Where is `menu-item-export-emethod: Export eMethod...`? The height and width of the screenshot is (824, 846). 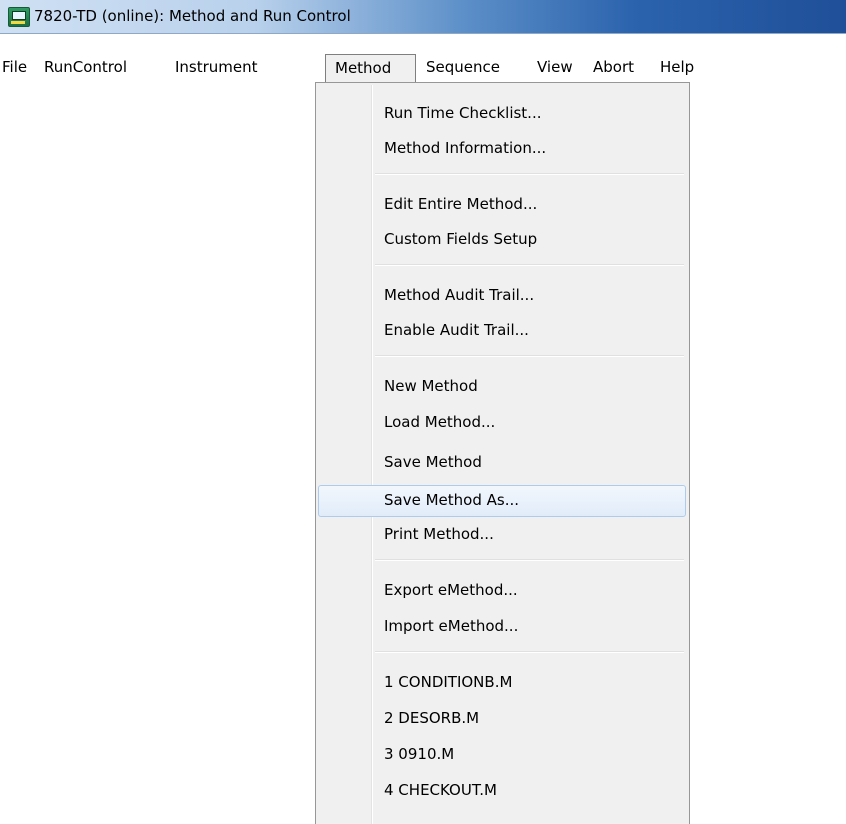 menu-item-export-emethod: Export eMethod... is located at coordinates (502, 590).